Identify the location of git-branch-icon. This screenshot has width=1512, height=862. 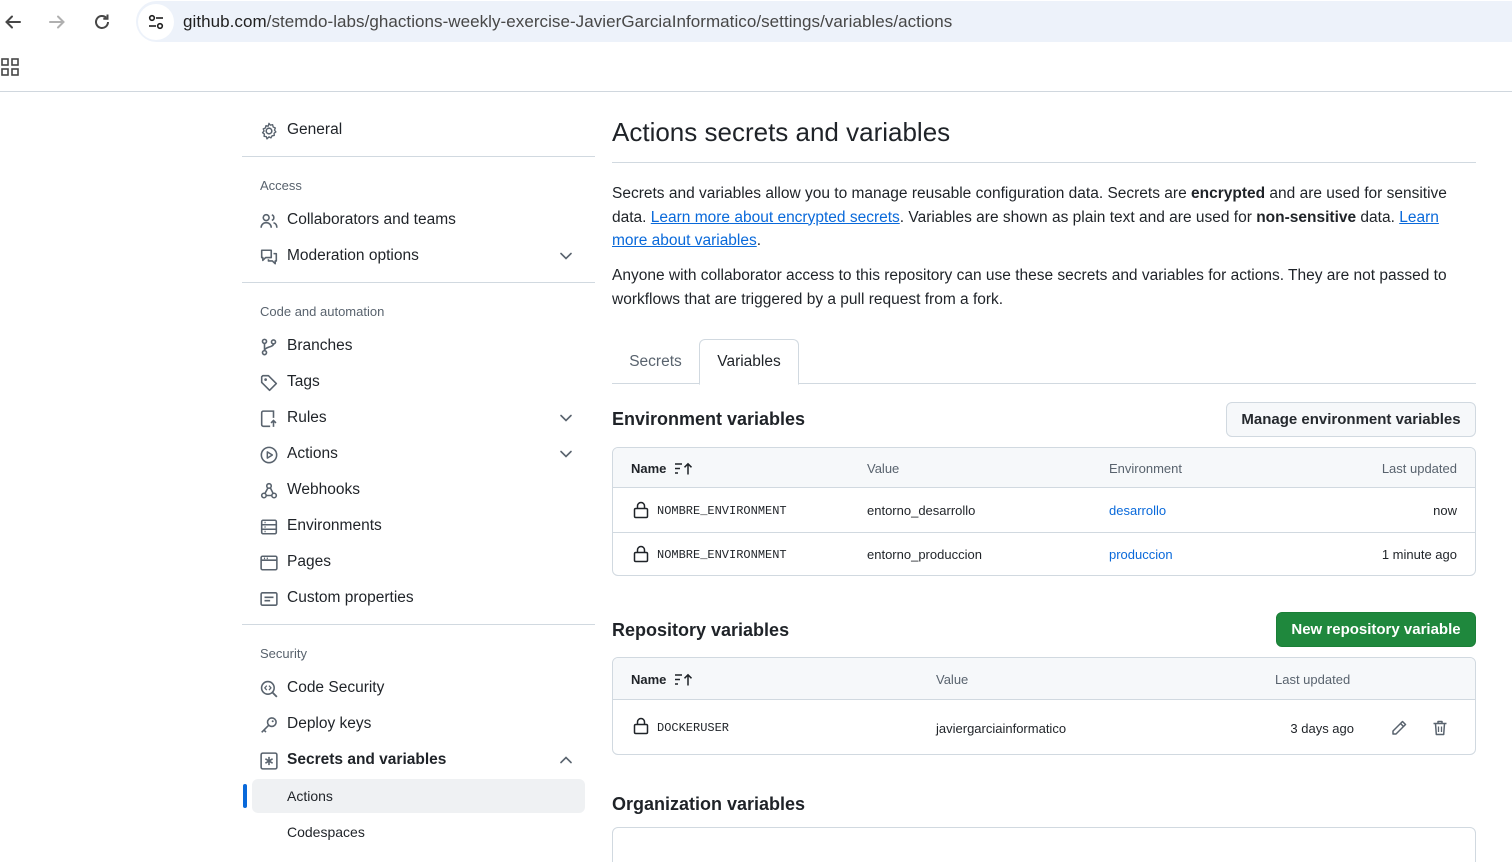
(269, 347).